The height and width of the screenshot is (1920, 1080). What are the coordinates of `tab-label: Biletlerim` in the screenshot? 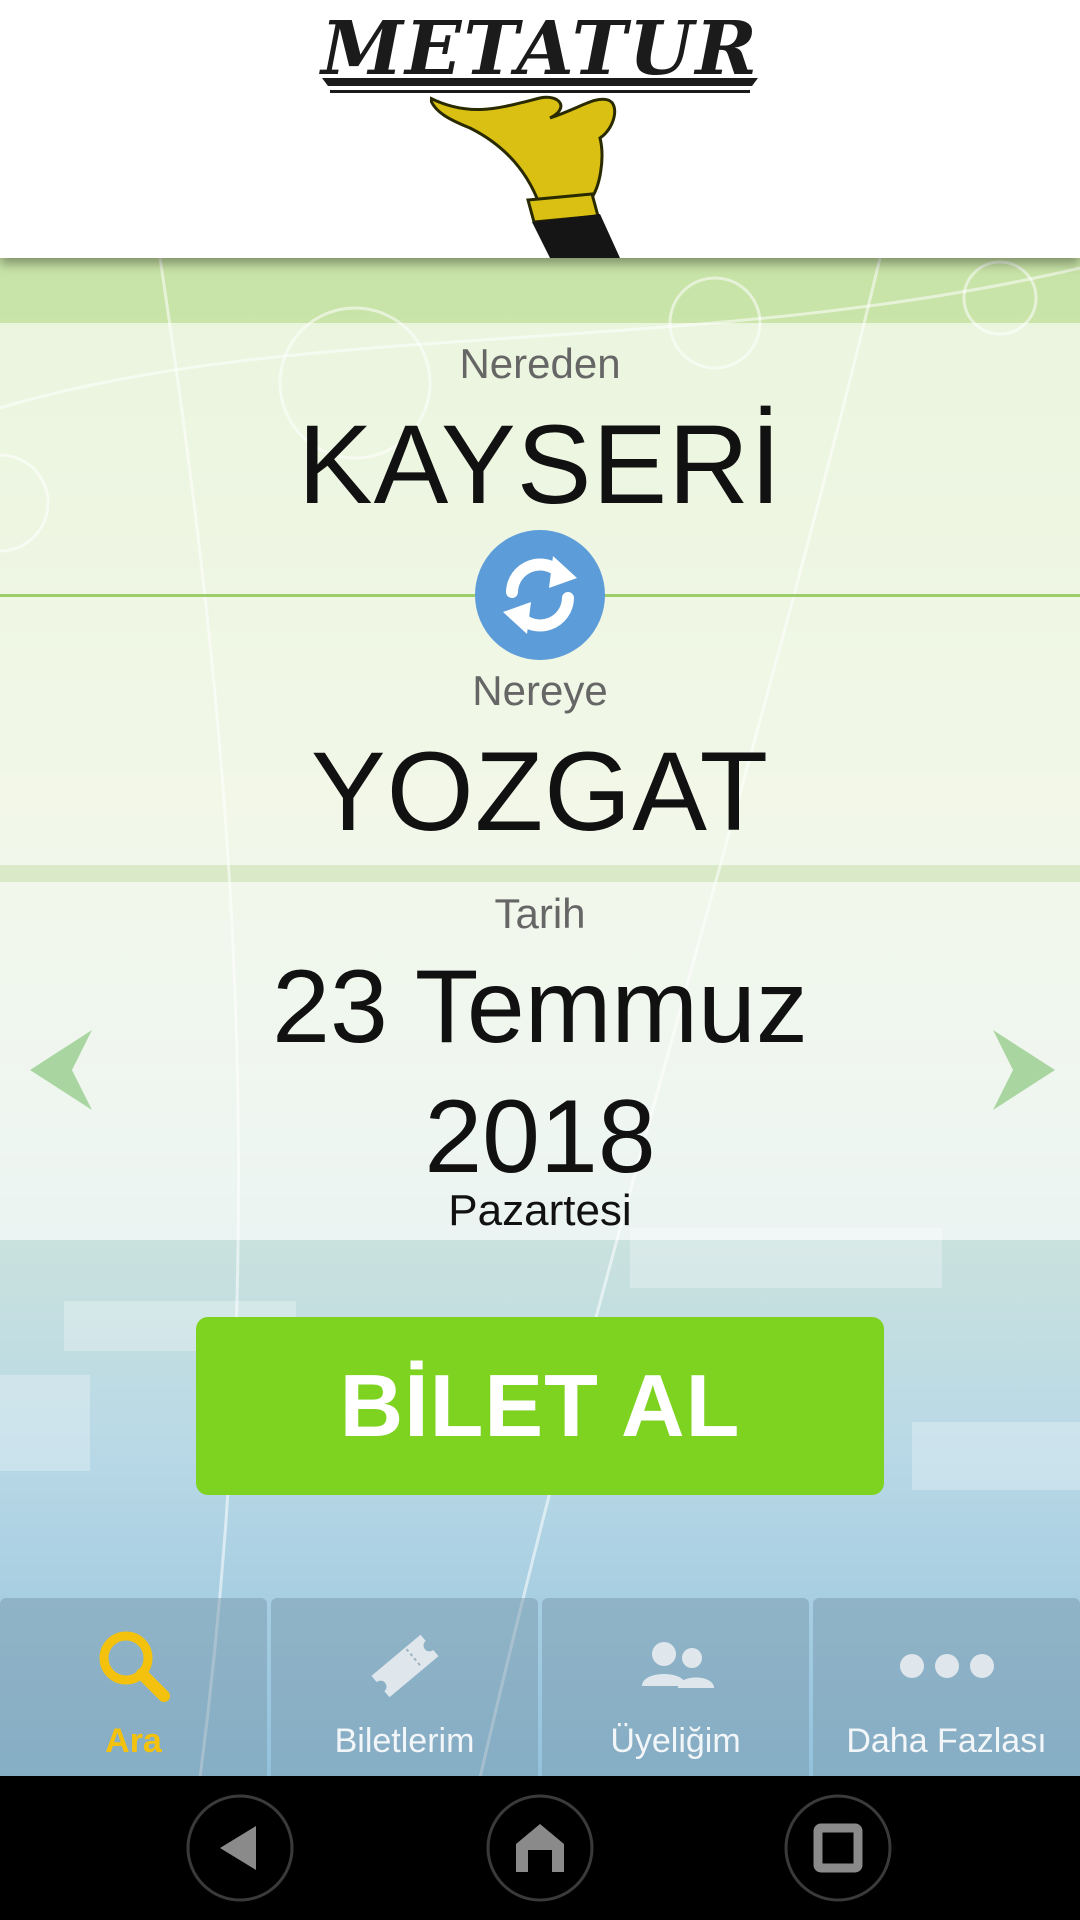 It's located at (404, 1741).